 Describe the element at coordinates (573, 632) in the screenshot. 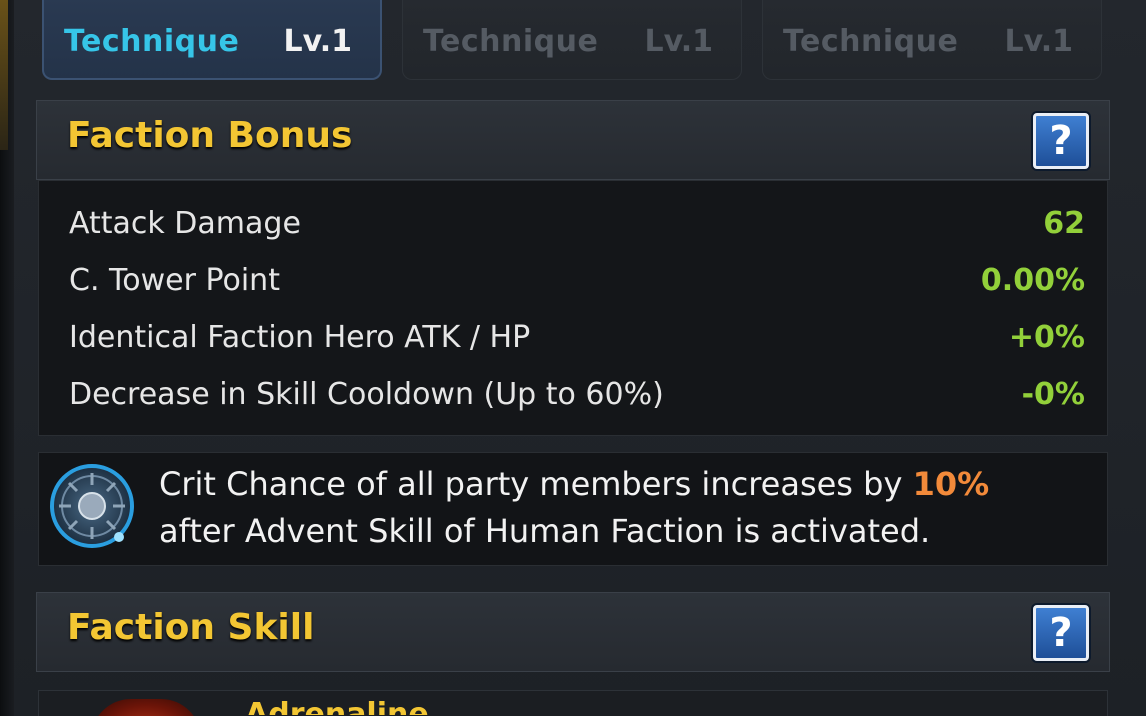

I see `faction-skill-header: Faction Skill ?` at that location.